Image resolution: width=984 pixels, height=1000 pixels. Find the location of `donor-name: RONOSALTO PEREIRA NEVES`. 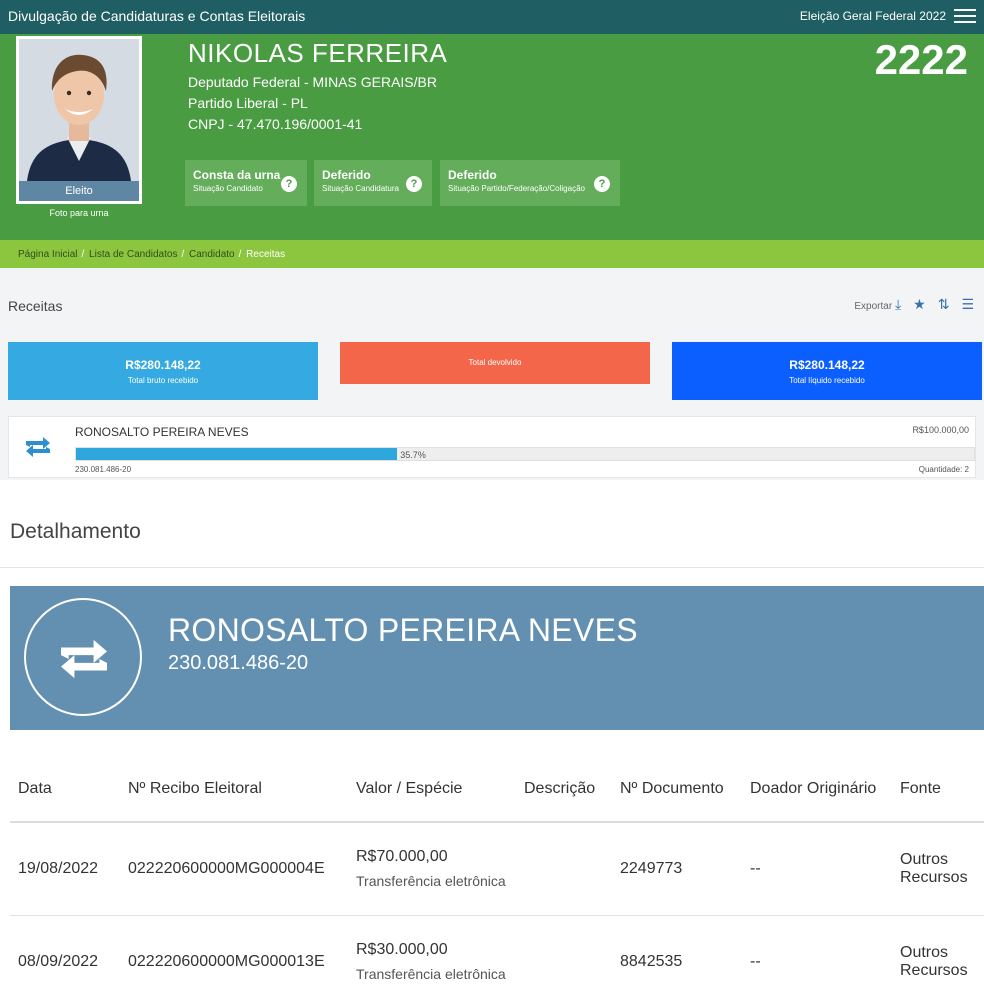

donor-name: RONOSALTO PEREIRA NEVES is located at coordinates (162, 432).